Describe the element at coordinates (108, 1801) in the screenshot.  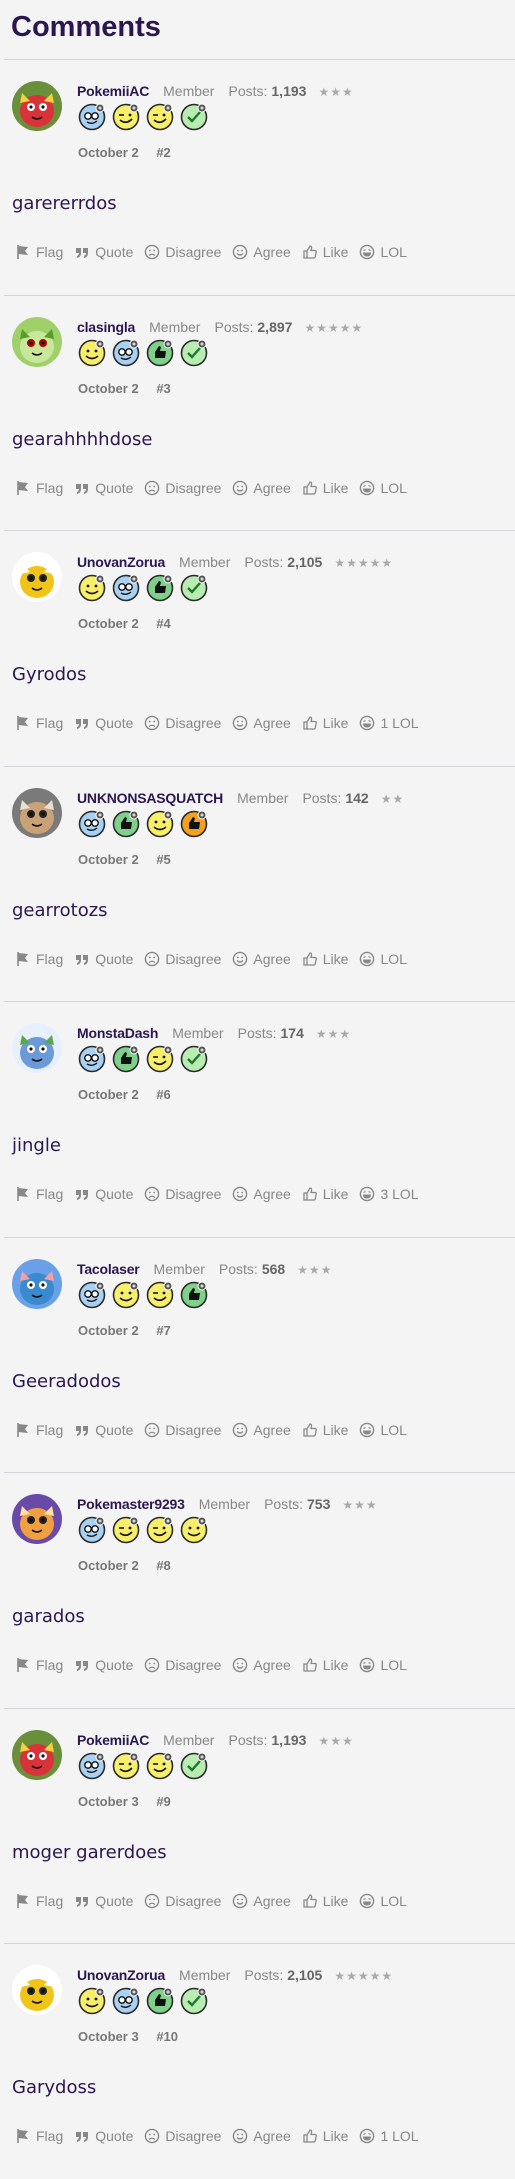
I see `post-date-link: October 3` at that location.